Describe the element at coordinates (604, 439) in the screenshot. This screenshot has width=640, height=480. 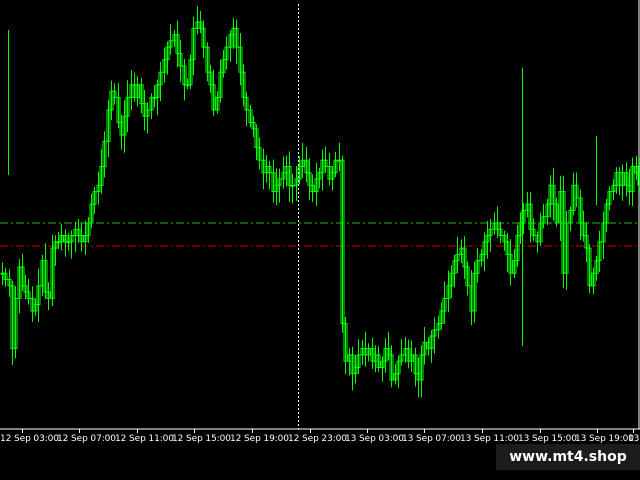
I see `x-tick-label: 13 Sep 19:00` at that location.